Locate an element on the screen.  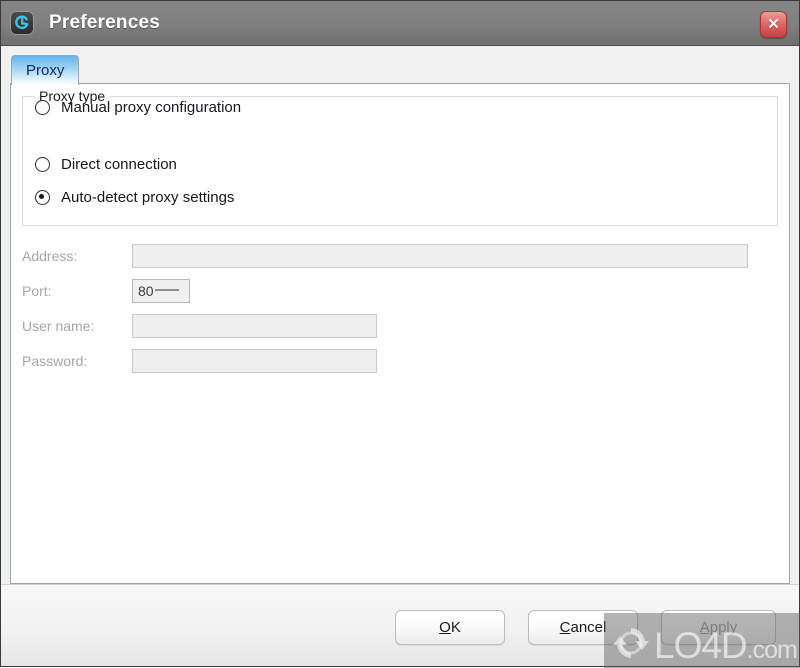
tab-proxy: Proxy is located at coordinates (45, 70).